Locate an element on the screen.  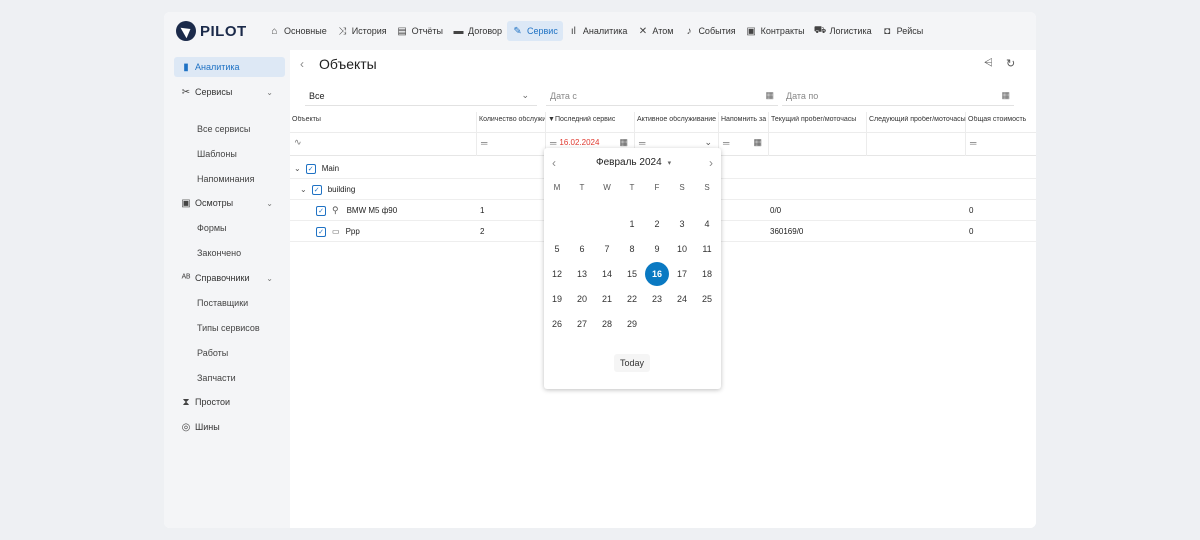
calendar-day: 17 is located at coordinates (682, 274).